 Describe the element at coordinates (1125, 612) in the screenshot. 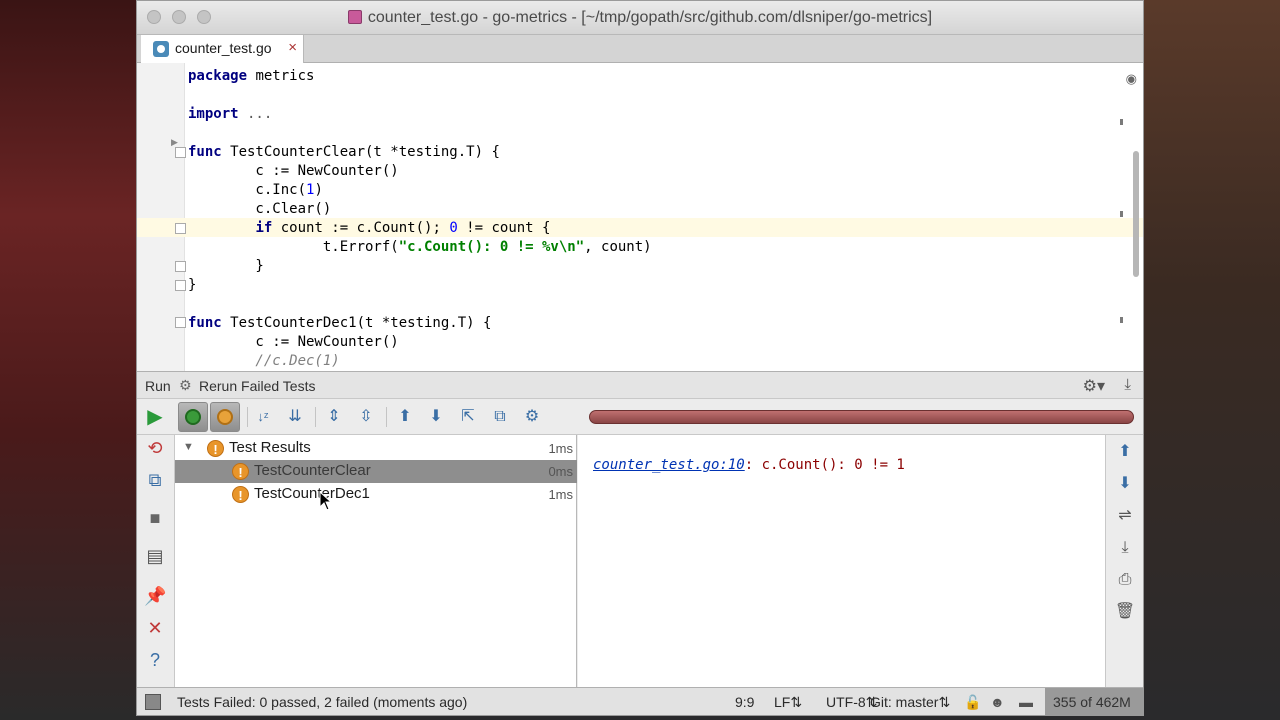

I see `clear-all-icon: 🗑` at that location.